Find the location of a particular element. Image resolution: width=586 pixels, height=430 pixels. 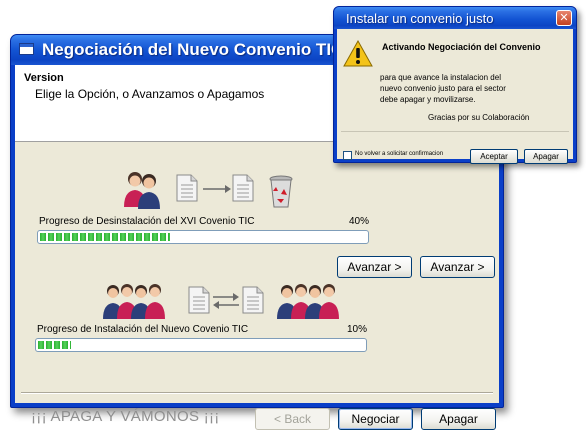

install-progress-percent: 10% is located at coordinates (357, 329).